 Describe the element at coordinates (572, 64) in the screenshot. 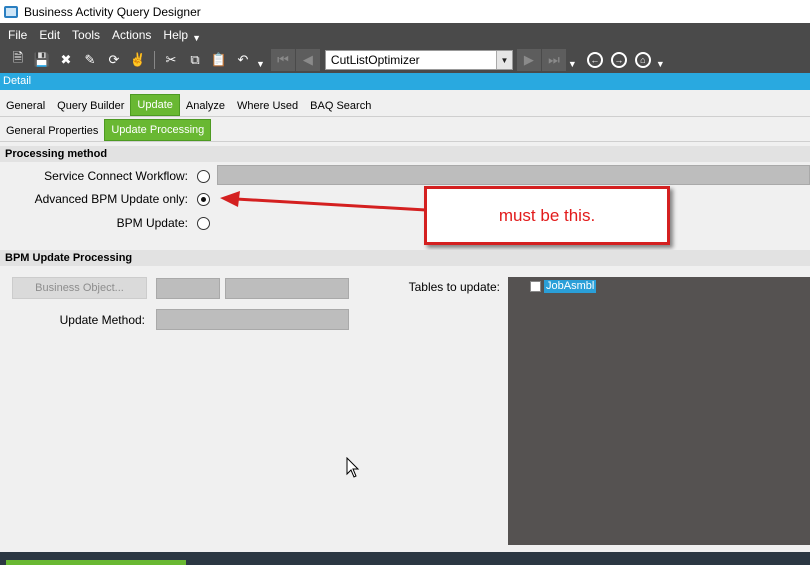

I see `nav-overflow-icon: ▼` at that location.